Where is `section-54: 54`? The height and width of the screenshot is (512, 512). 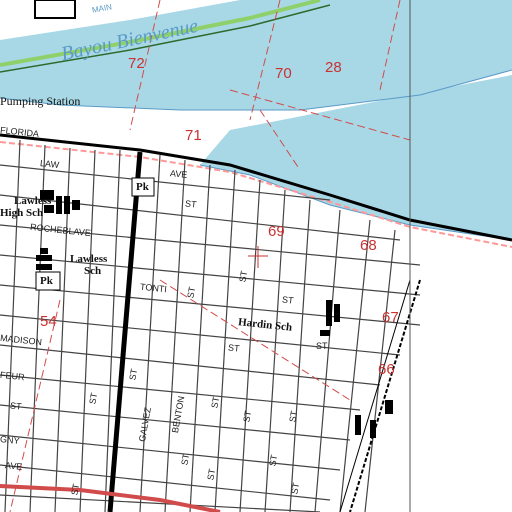
section-54: 54 is located at coordinates (48, 321).